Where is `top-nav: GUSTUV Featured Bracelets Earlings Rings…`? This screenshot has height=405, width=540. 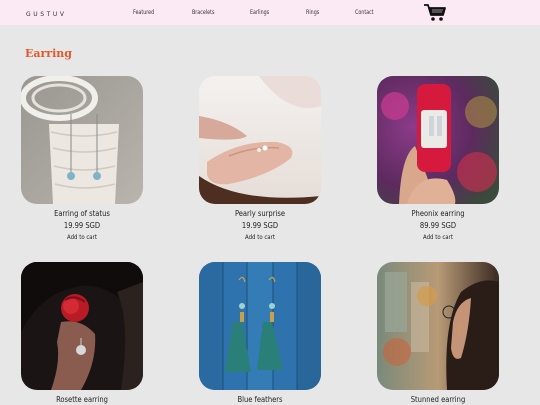 top-nav: GUSTUV Featured Bracelets Earlings Rings… is located at coordinates (270, 12).